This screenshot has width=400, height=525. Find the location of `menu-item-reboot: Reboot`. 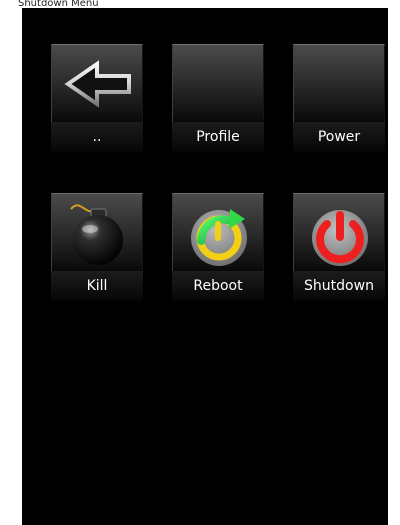

menu-item-reboot: Reboot is located at coordinates (218, 248).